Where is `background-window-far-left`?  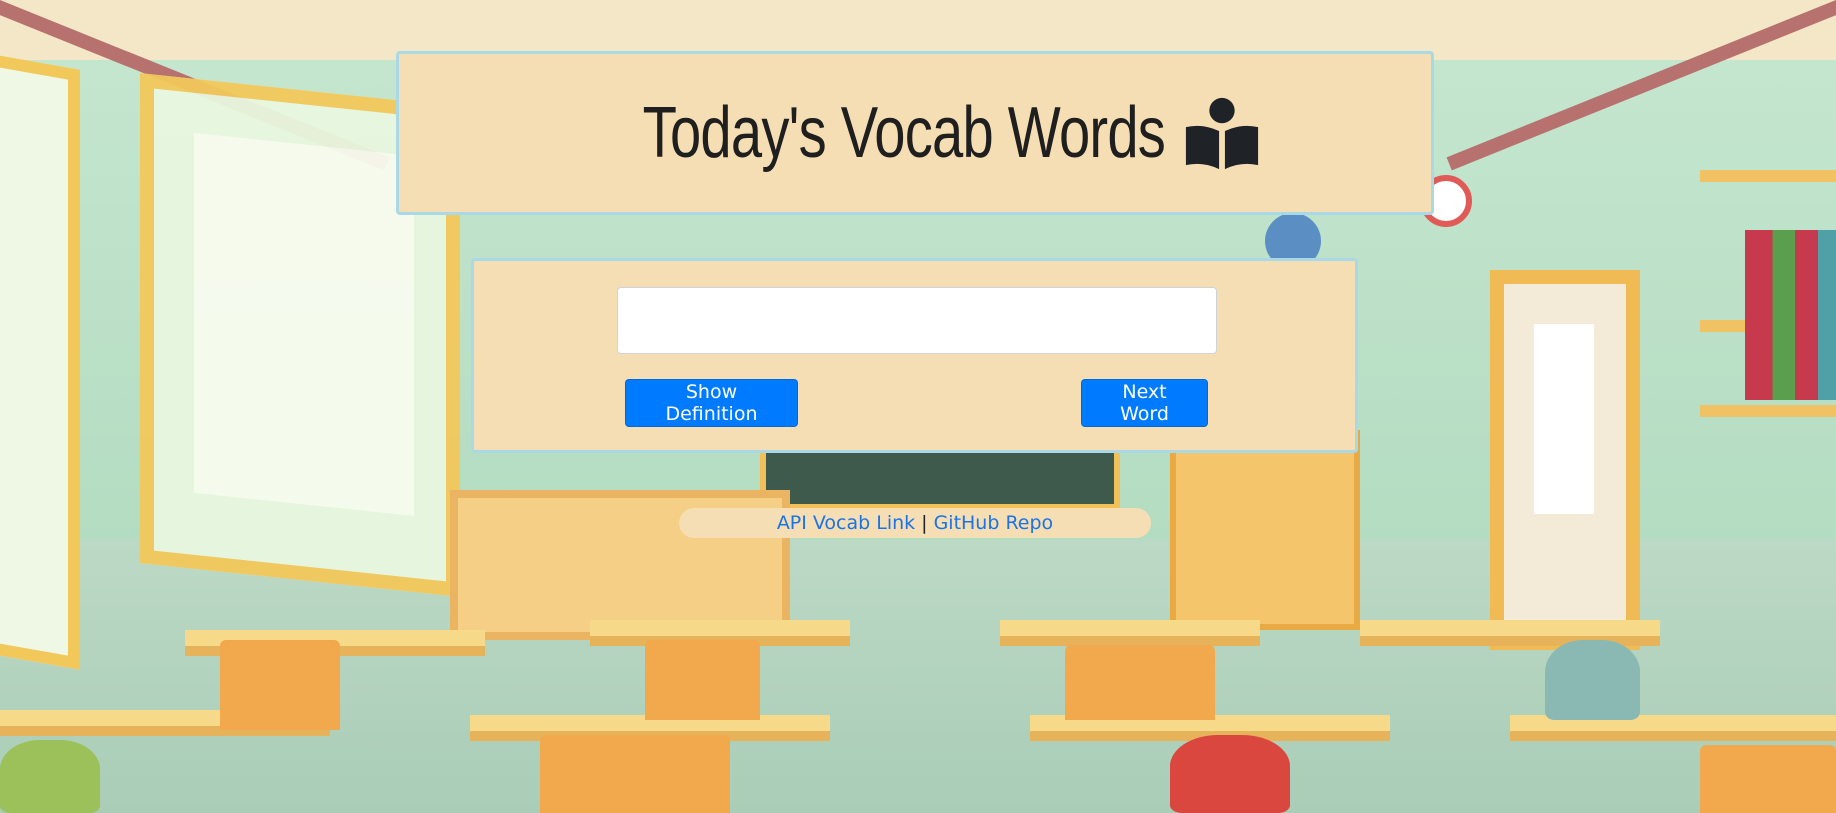
background-window-far-left is located at coordinates (40, 360).